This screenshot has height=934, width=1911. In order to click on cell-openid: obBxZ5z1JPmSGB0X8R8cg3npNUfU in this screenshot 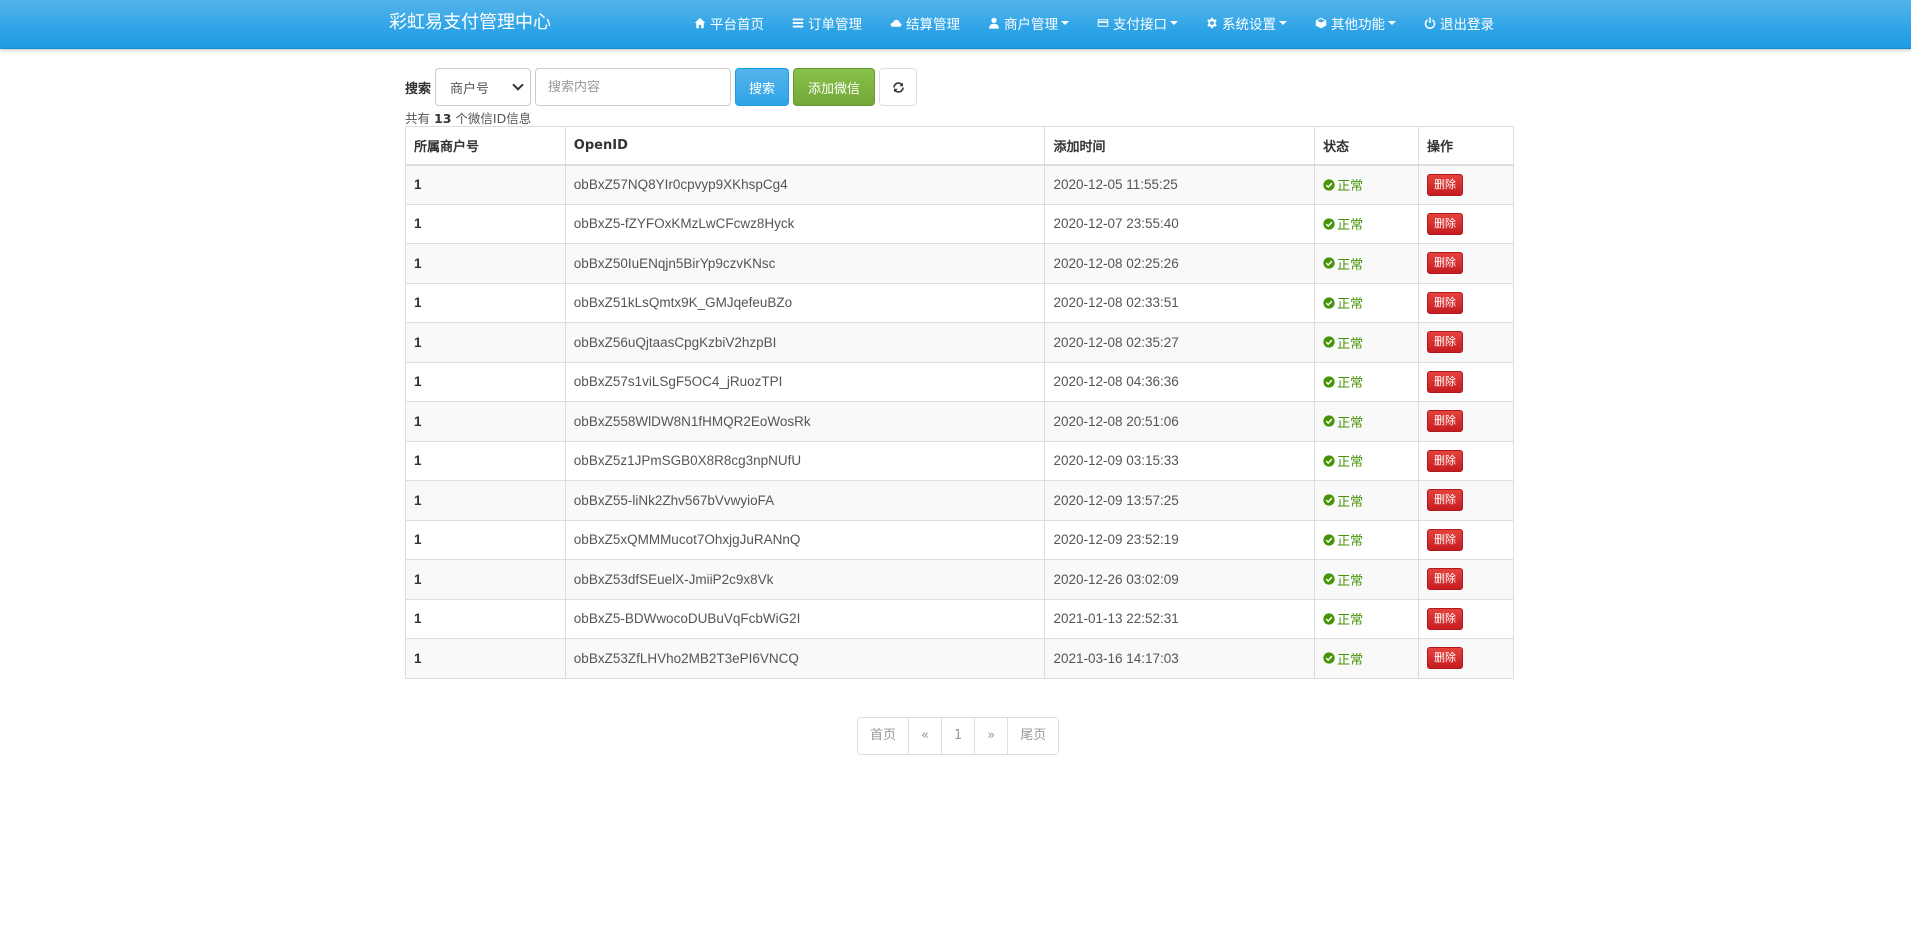, I will do `click(805, 460)`.